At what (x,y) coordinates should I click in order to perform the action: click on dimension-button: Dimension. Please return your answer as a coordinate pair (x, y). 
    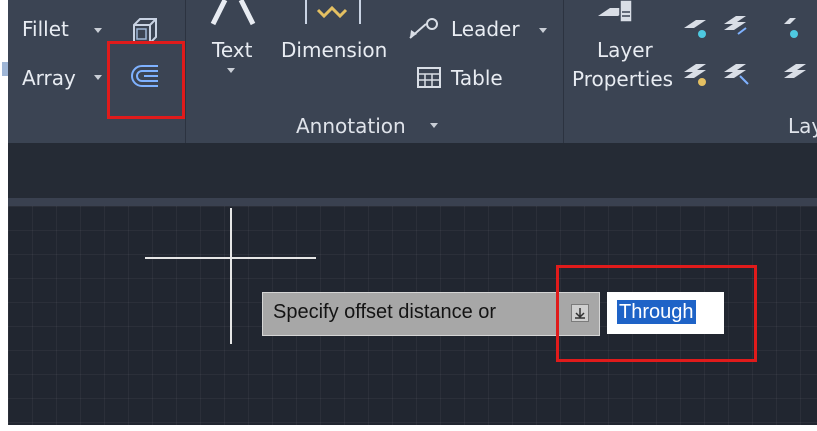
    Looking at the image, I should click on (334, 50).